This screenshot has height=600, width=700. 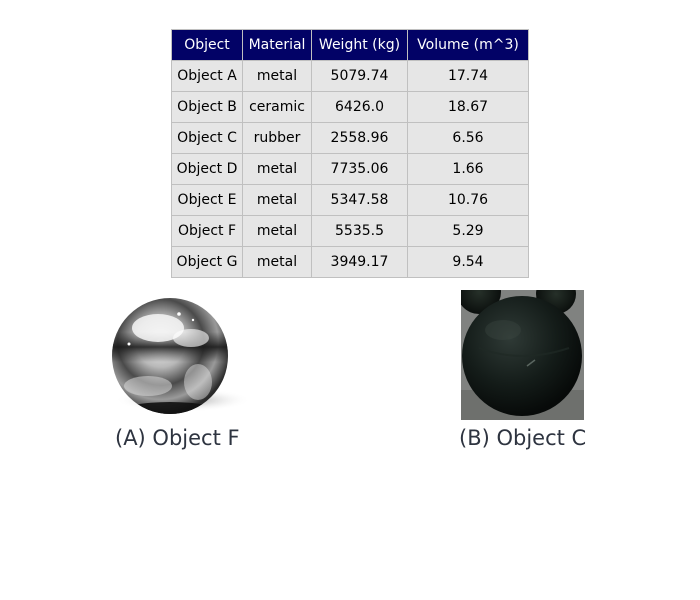 I want to click on table-header-row: Object Material Weight (kg) Volume (m^3), so click(x=350, y=45).